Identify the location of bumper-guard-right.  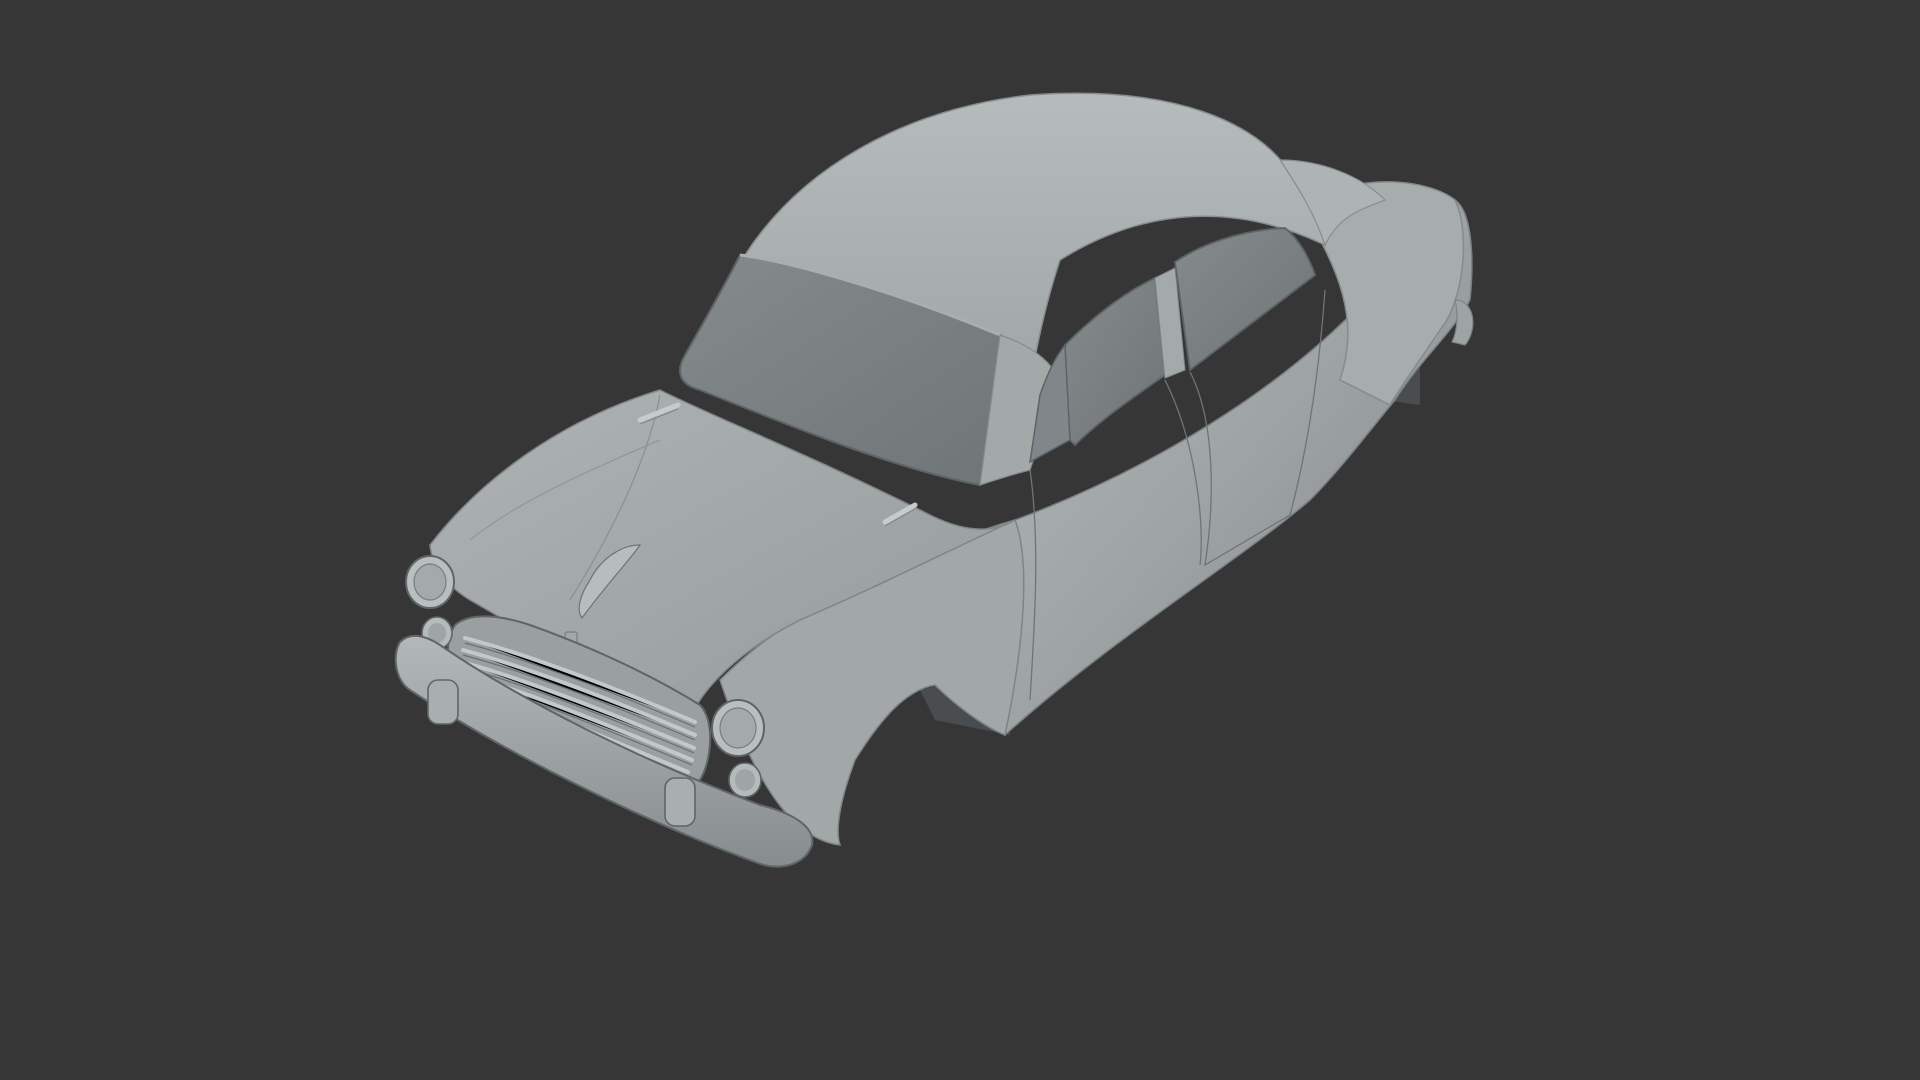
(680, 802).